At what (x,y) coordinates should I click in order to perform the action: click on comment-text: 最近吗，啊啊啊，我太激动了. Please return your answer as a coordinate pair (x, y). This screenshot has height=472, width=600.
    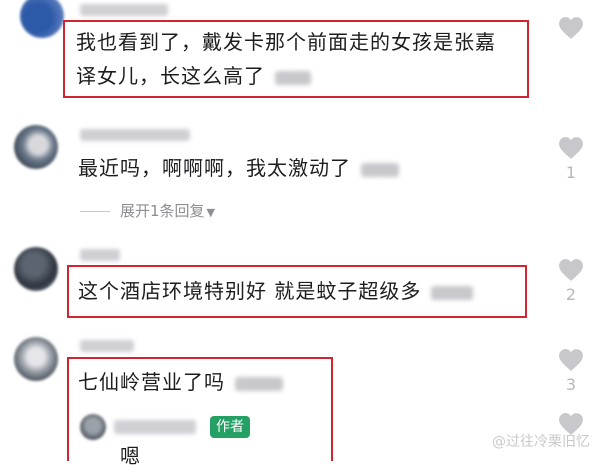
    Looking at the image, I should click on (238, 168).